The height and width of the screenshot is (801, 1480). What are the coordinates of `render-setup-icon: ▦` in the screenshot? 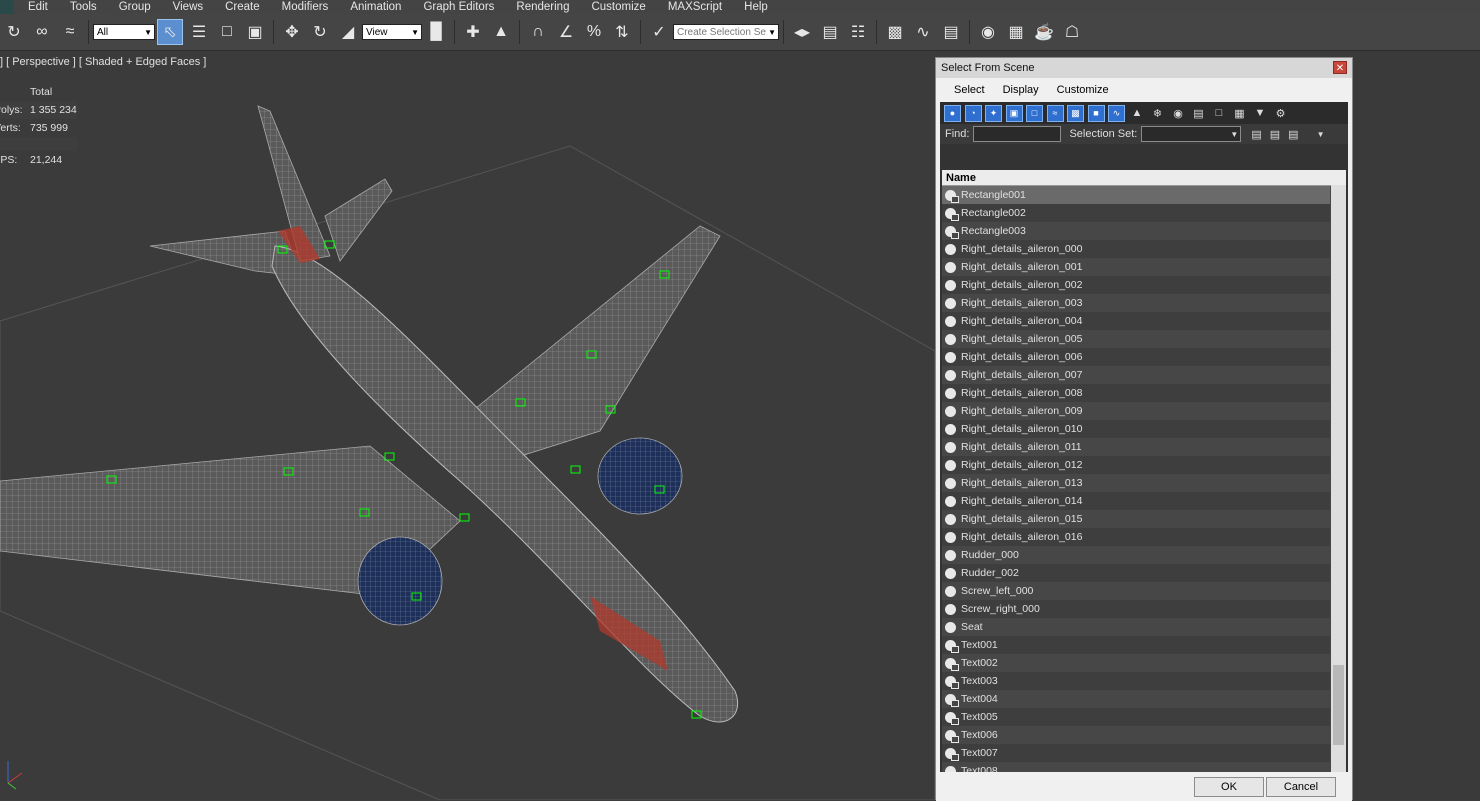 It's located at (1016, 32).